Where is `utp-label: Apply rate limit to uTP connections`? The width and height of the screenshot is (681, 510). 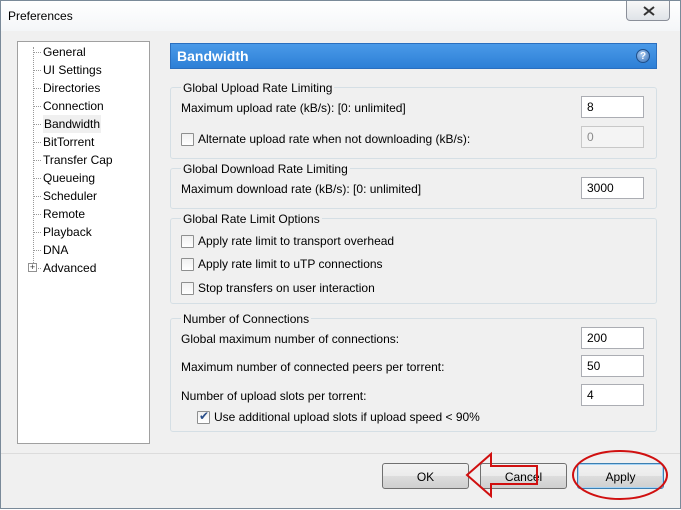 utp-label: Apply rate limit to uTP connections is located at coordinates (290, 264).